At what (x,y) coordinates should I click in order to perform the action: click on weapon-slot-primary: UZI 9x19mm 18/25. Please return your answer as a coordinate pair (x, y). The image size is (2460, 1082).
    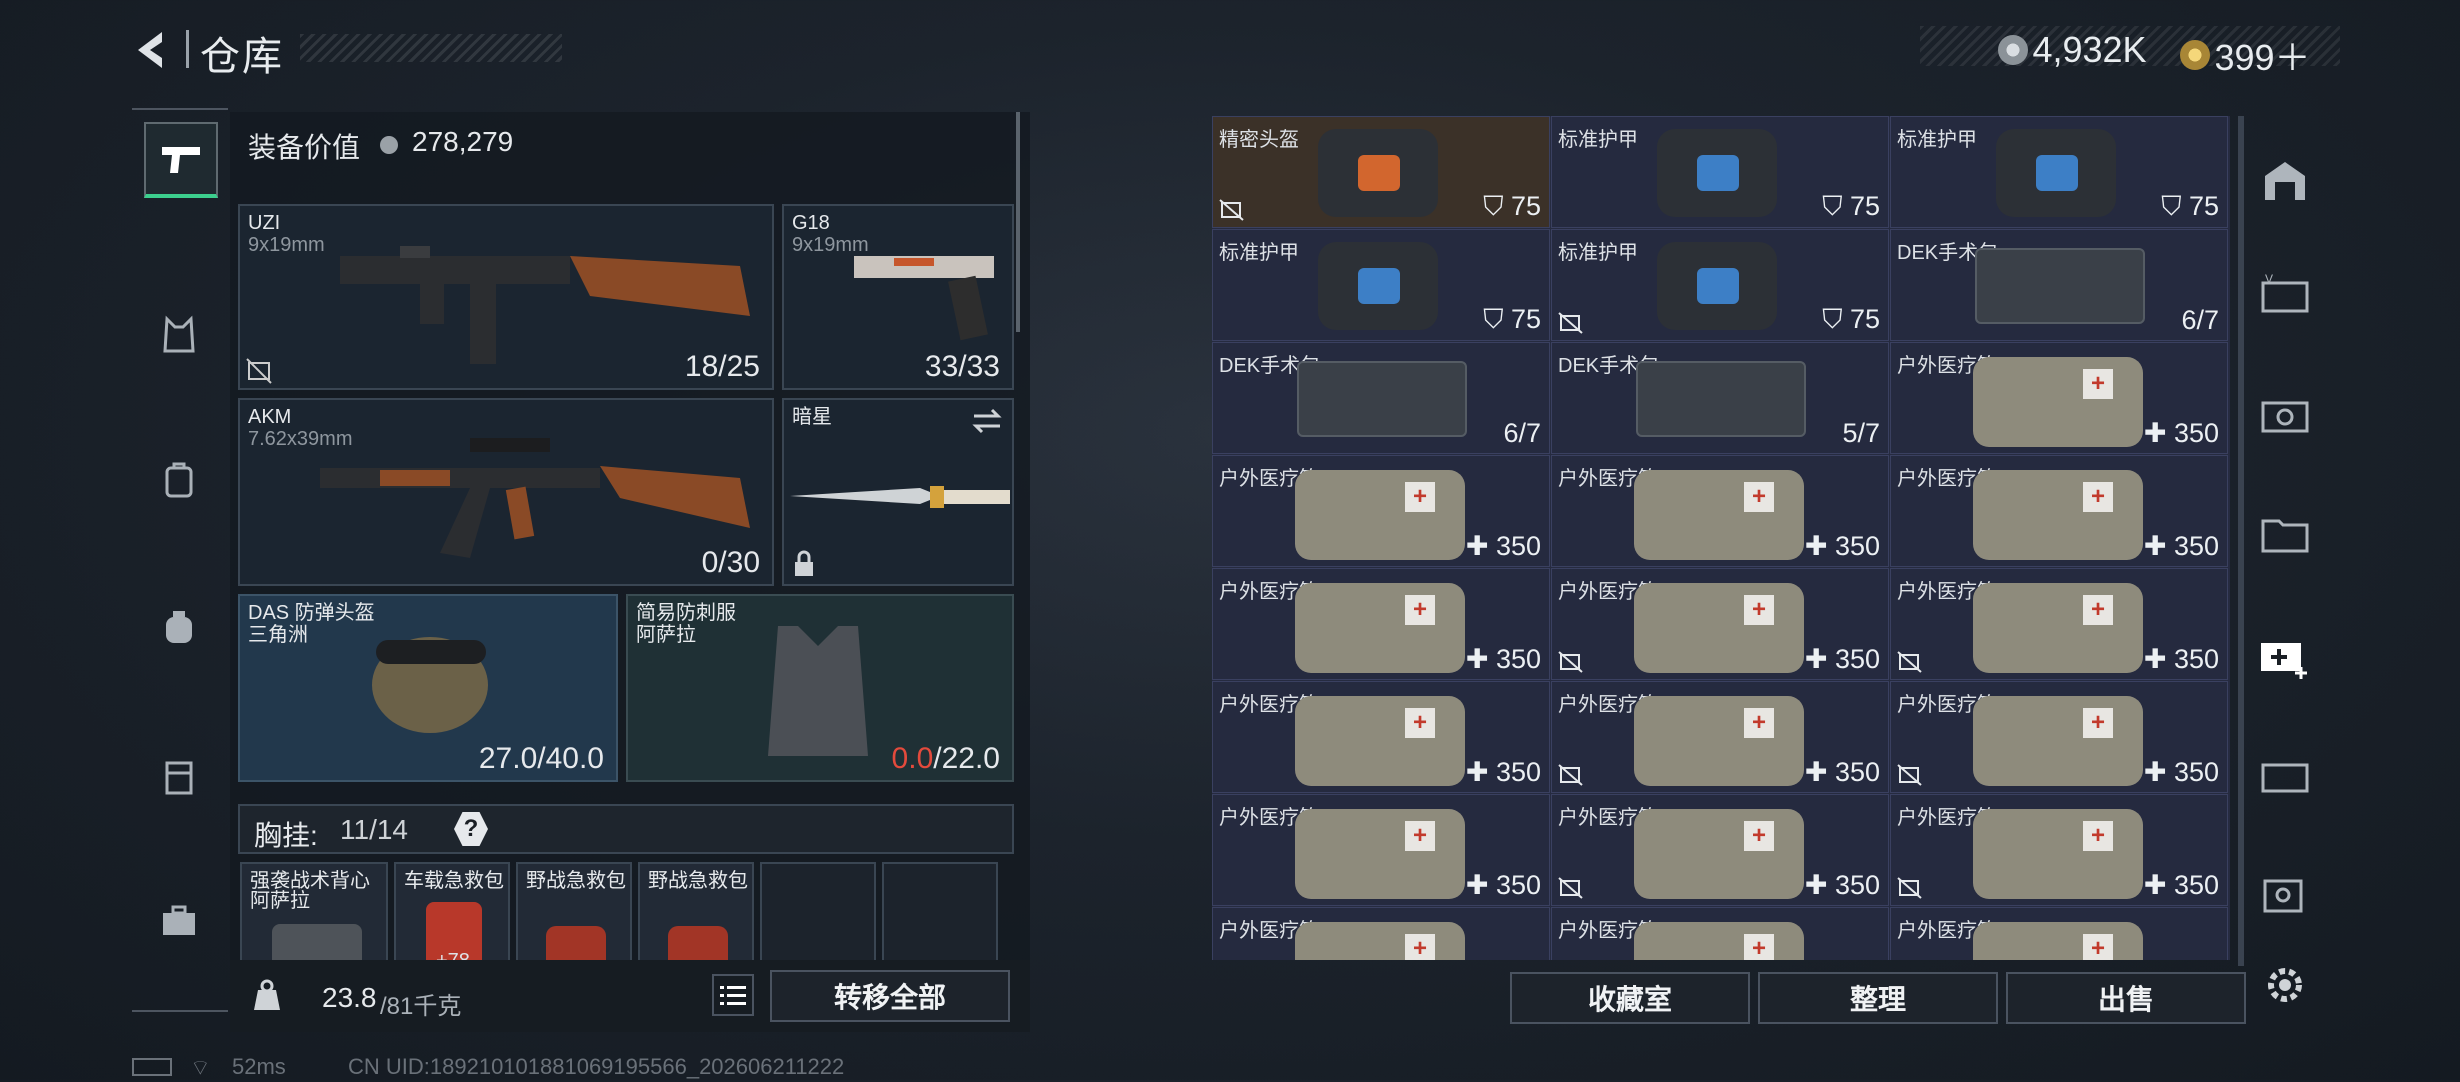
    Looking at the image, I should click on (506, 297).